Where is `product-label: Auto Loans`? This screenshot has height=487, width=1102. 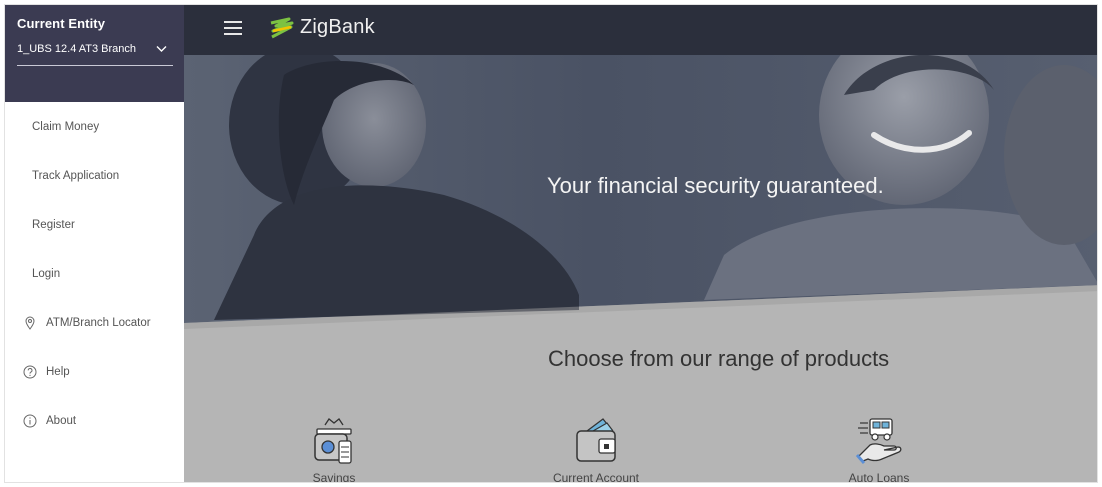 product-label: Auto Loans is located at coordinates (879, 477).